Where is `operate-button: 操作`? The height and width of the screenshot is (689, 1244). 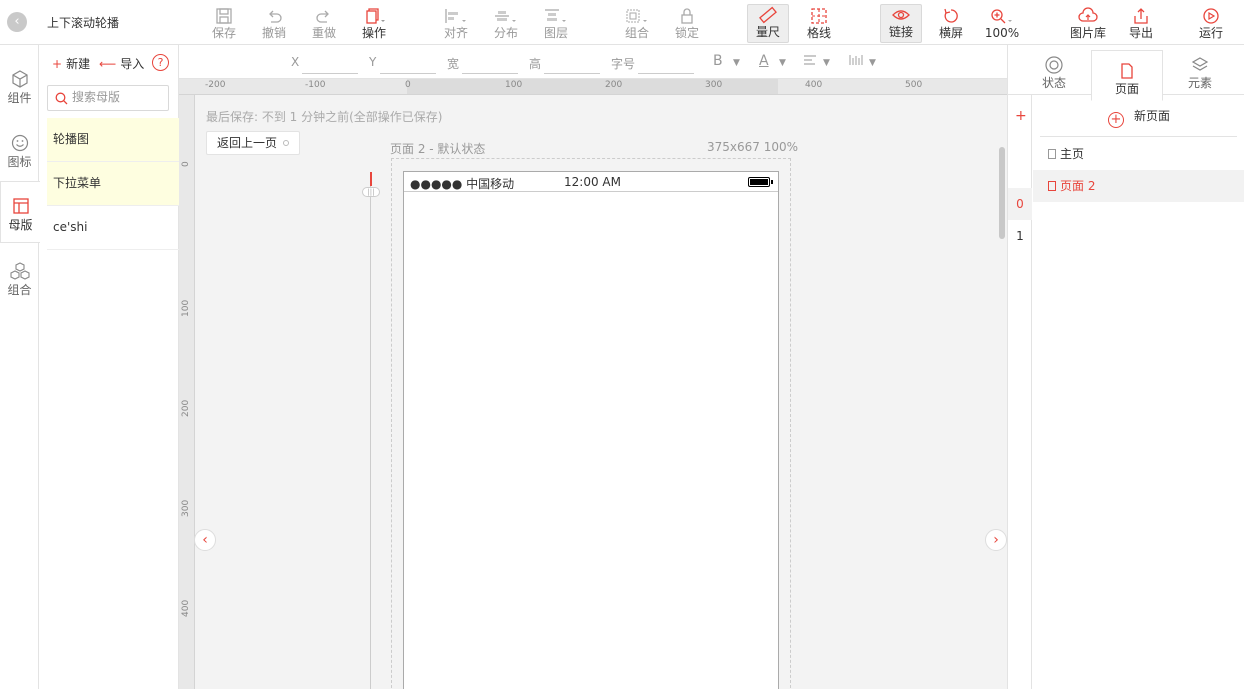 operate-button: 操作 is located at coordinates (374, 24).